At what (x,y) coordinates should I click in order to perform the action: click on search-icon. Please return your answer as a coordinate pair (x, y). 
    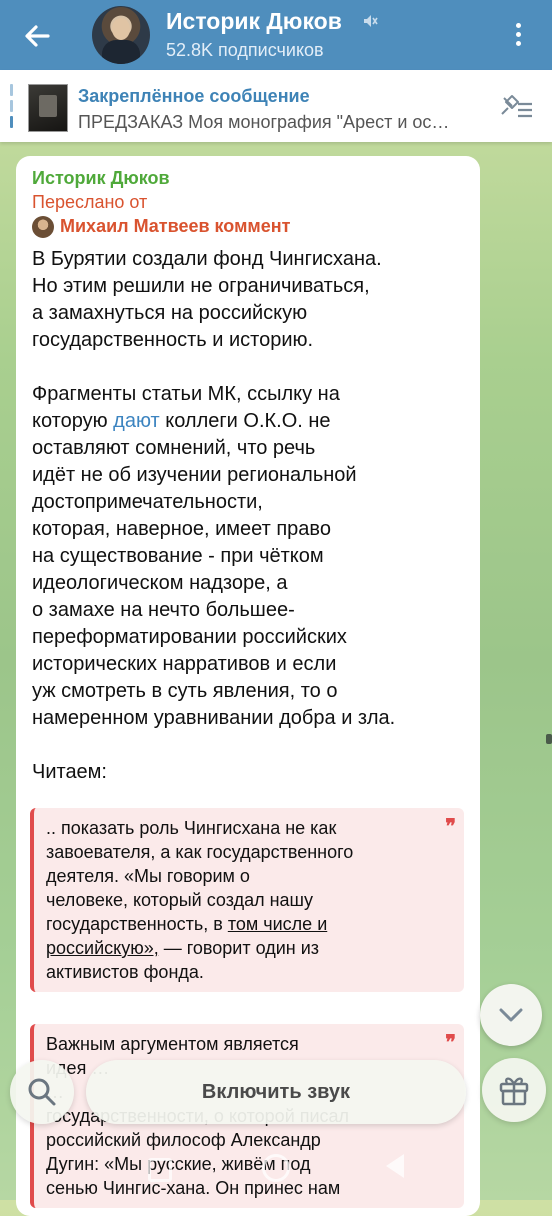
    Looking at the image, I should click on (42, 1092).